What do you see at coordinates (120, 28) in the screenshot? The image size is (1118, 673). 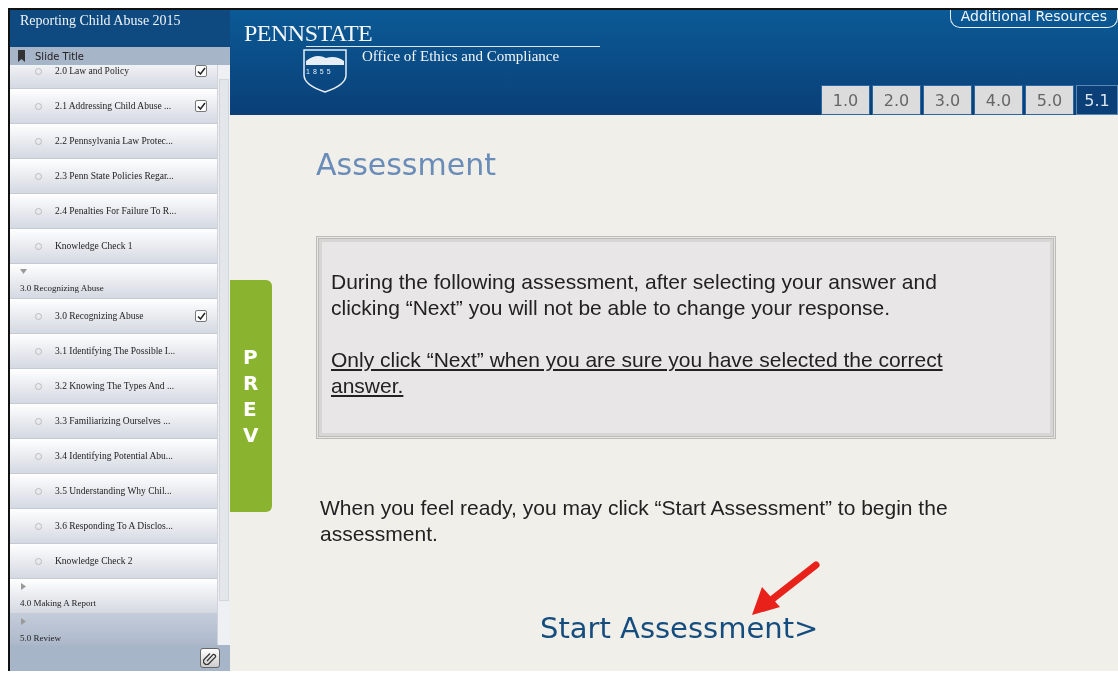 I see `course-title: Reporting Child Abuse 2015` at bounding box center [120, 28].